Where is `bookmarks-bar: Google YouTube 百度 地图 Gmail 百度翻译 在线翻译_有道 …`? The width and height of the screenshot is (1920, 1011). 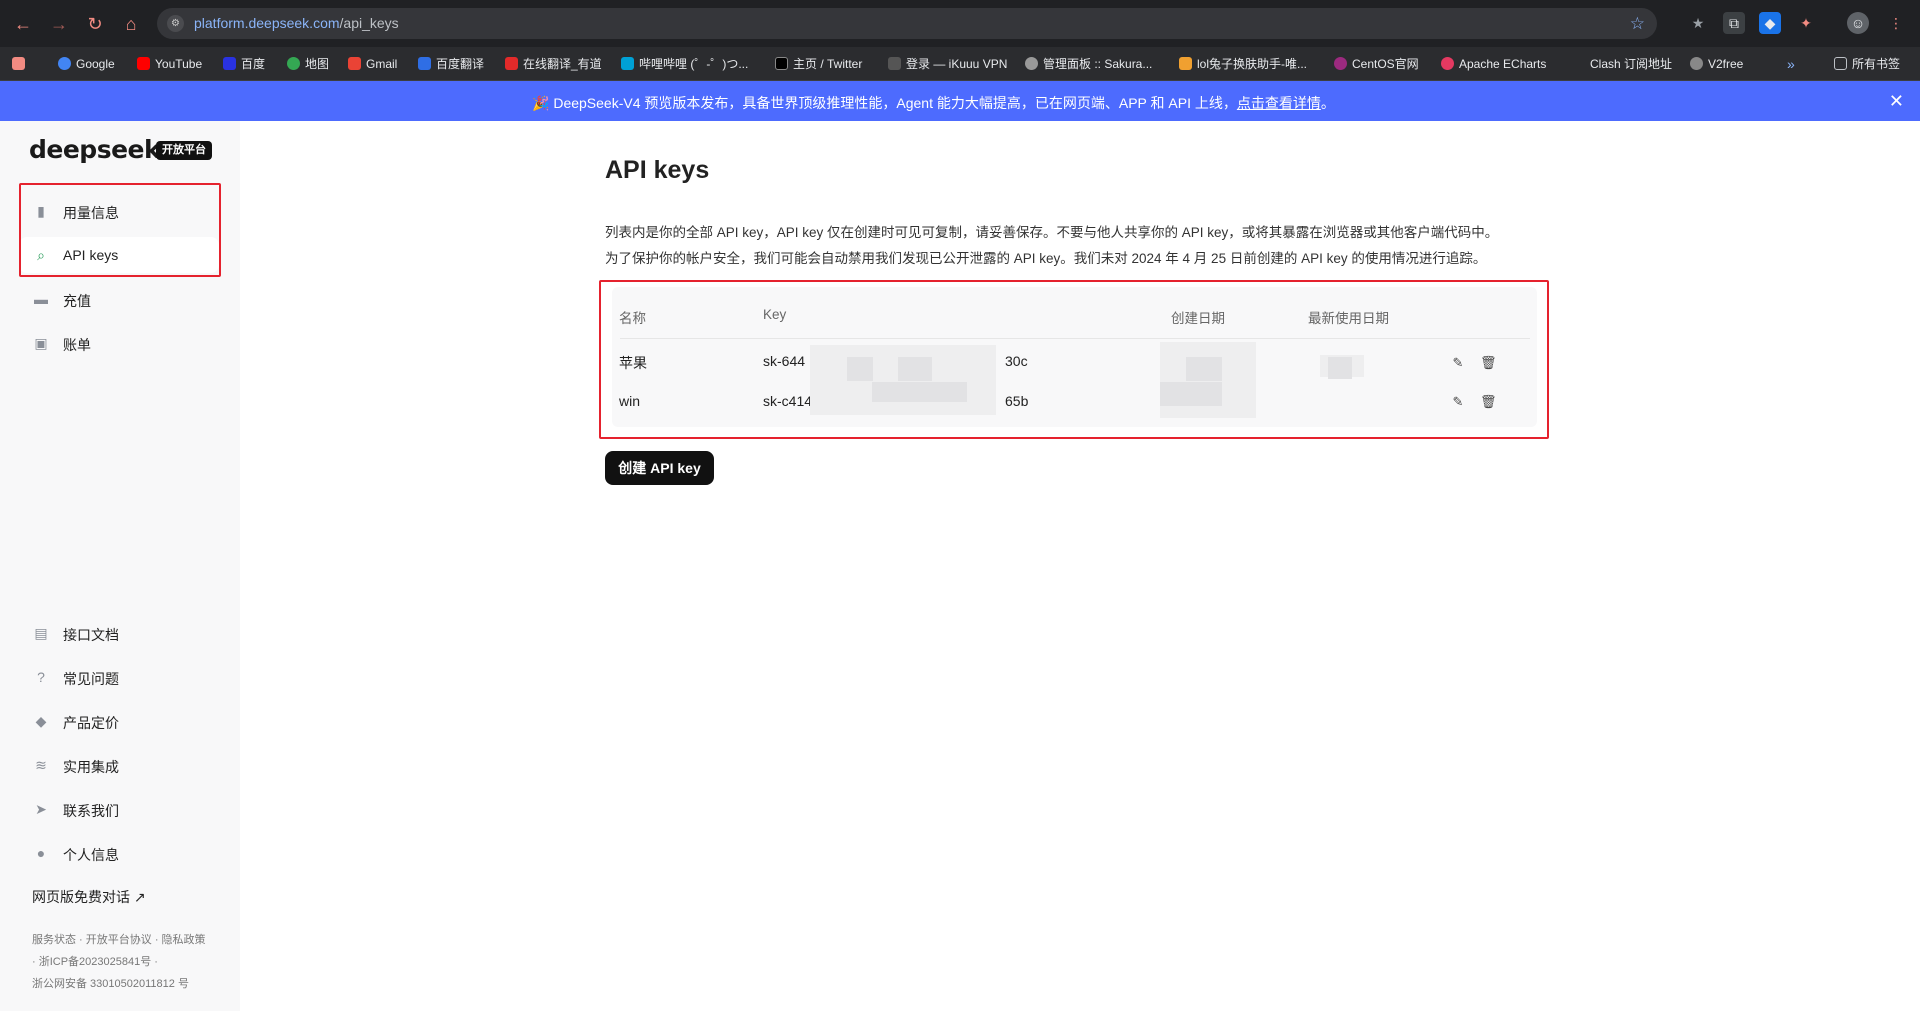
bookmarks-bar: Google YouTube 百度 地图 Gmail 百度翻译 在线翻译_有道 … is located at coordinates (960, 64).